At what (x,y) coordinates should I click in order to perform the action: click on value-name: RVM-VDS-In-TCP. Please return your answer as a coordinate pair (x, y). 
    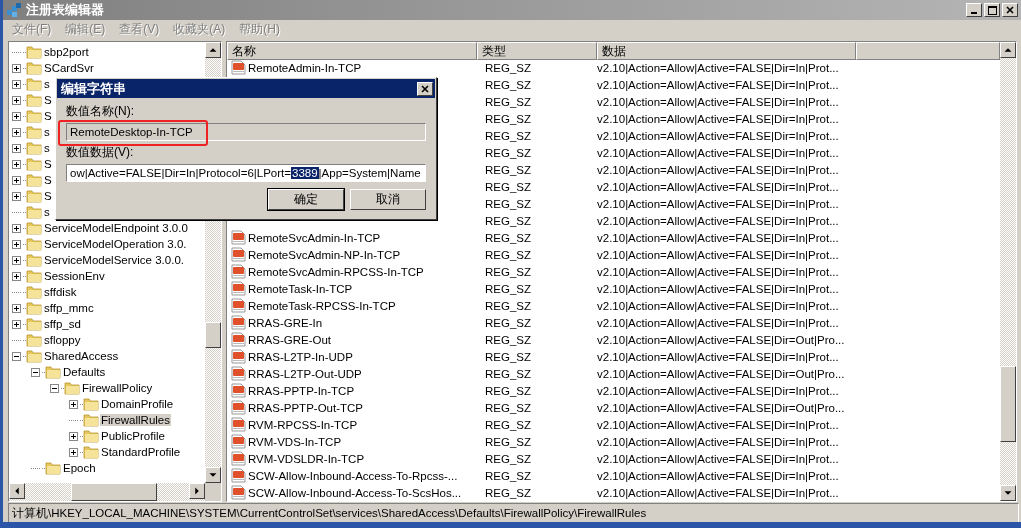
    Looking at the image, I should click on (295, 441).